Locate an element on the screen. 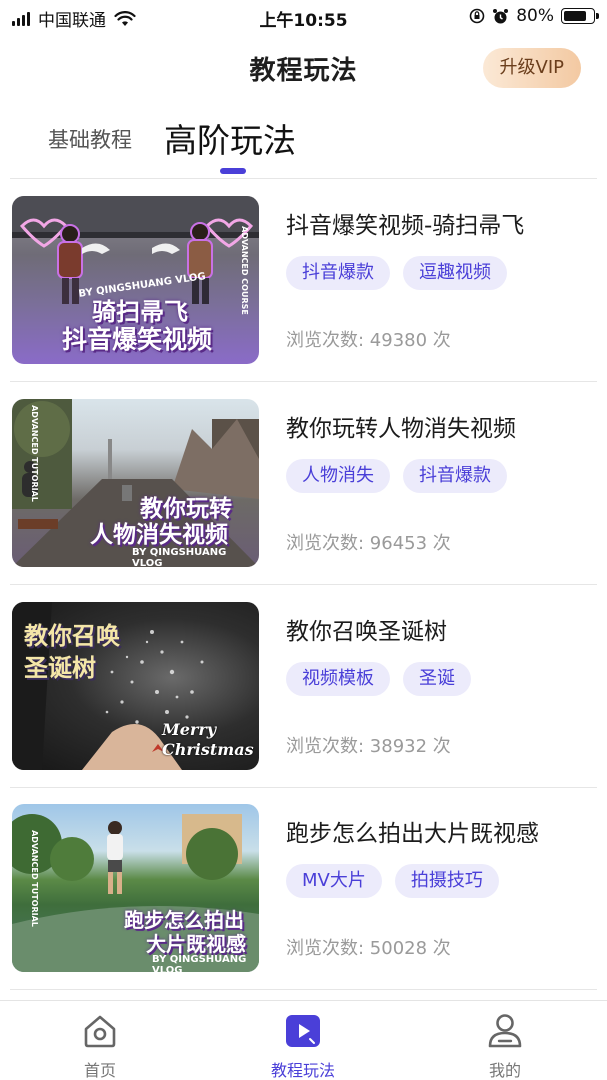 The height and width of the screenshot is (1080, 607). tutorial-thumbnail: 教你召唤 圣诞树 Merry Christmas is located at coordinates (135, 686).